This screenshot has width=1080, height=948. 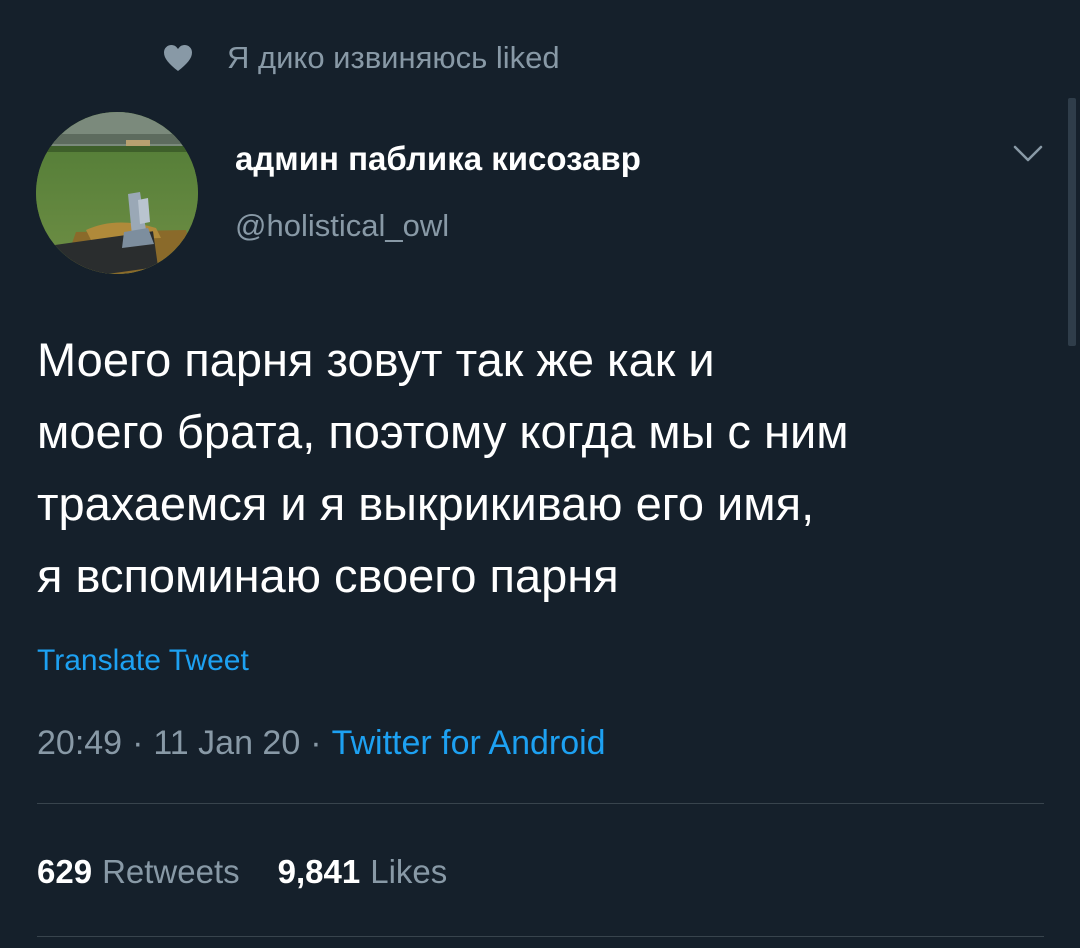 What do you see at coordinates (1072, 222) in the screenshot?
I see `scrollbar` at bounding box center [1072, 222].